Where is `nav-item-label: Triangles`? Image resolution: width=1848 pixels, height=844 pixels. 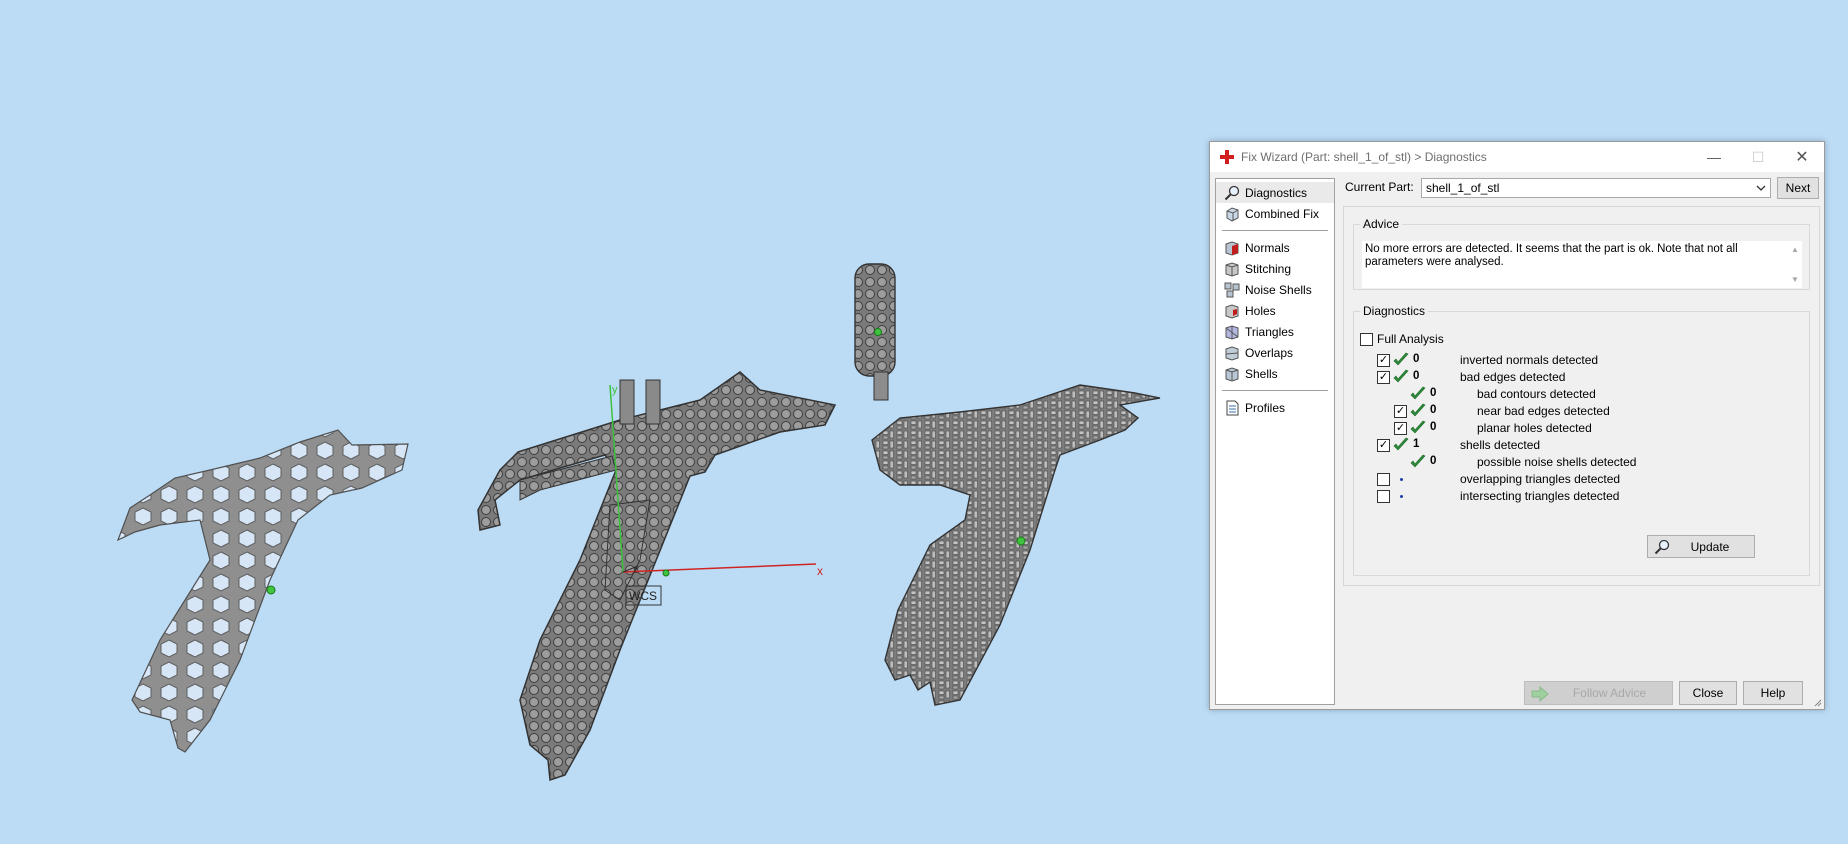
nav-item-label: Triangles is located at coordinates (1269, 331).